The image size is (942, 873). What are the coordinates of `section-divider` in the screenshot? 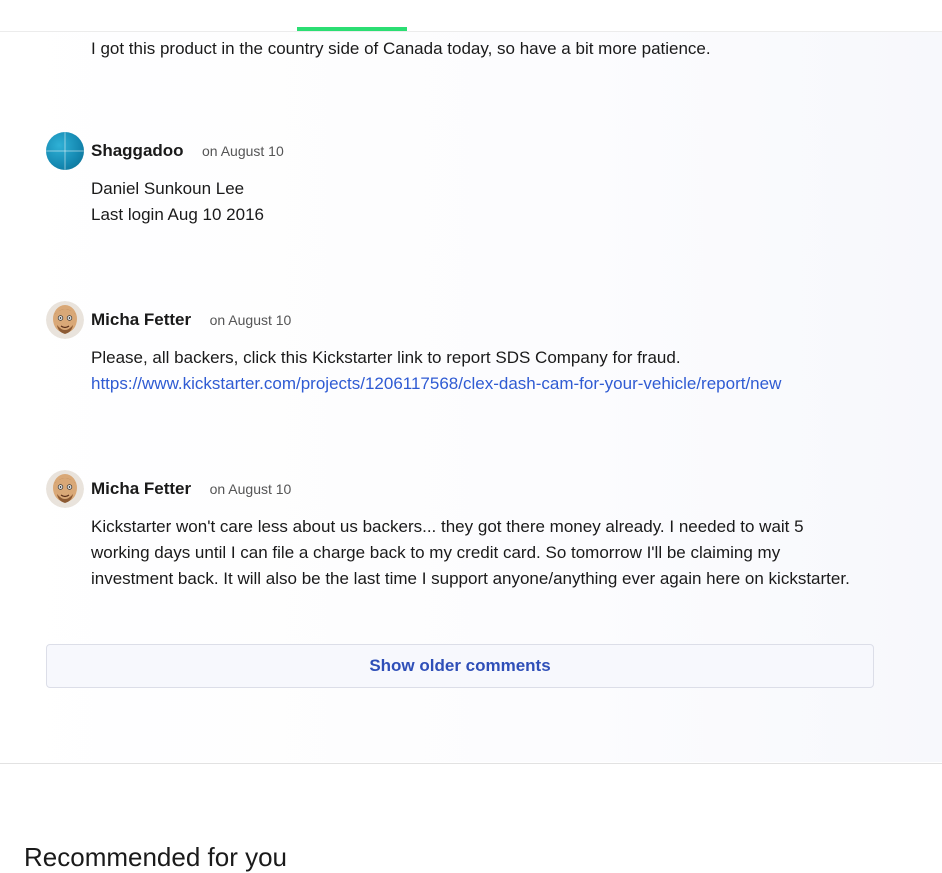 It's located at (471, 763).